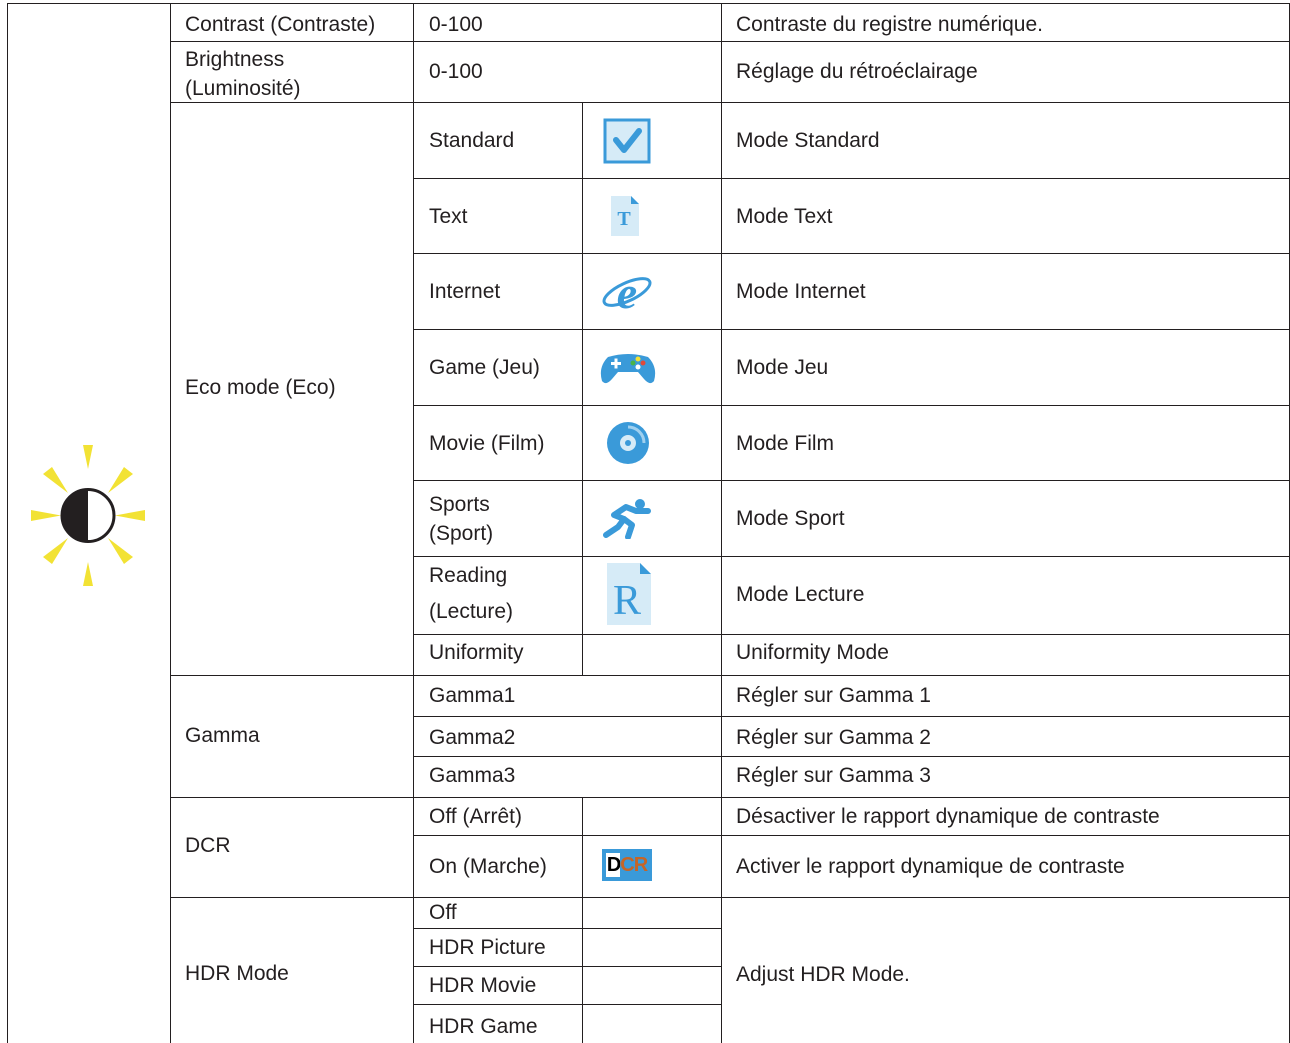 The image size is (1290, 1043). Describe the element at coordinates (472, 140) in the screenshot. I see `eco-item-standard: Standard` at that location.